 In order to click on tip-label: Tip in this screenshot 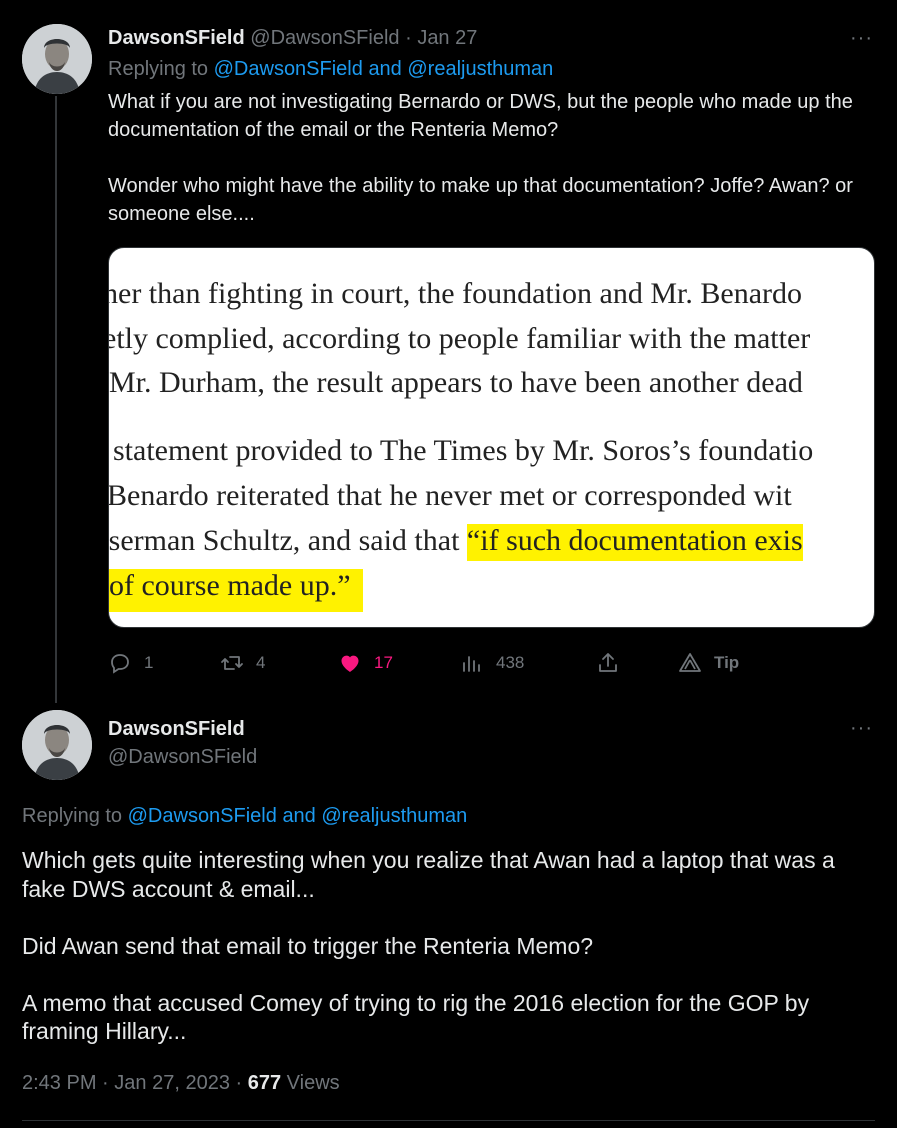, I will do `click(727, 662)`.